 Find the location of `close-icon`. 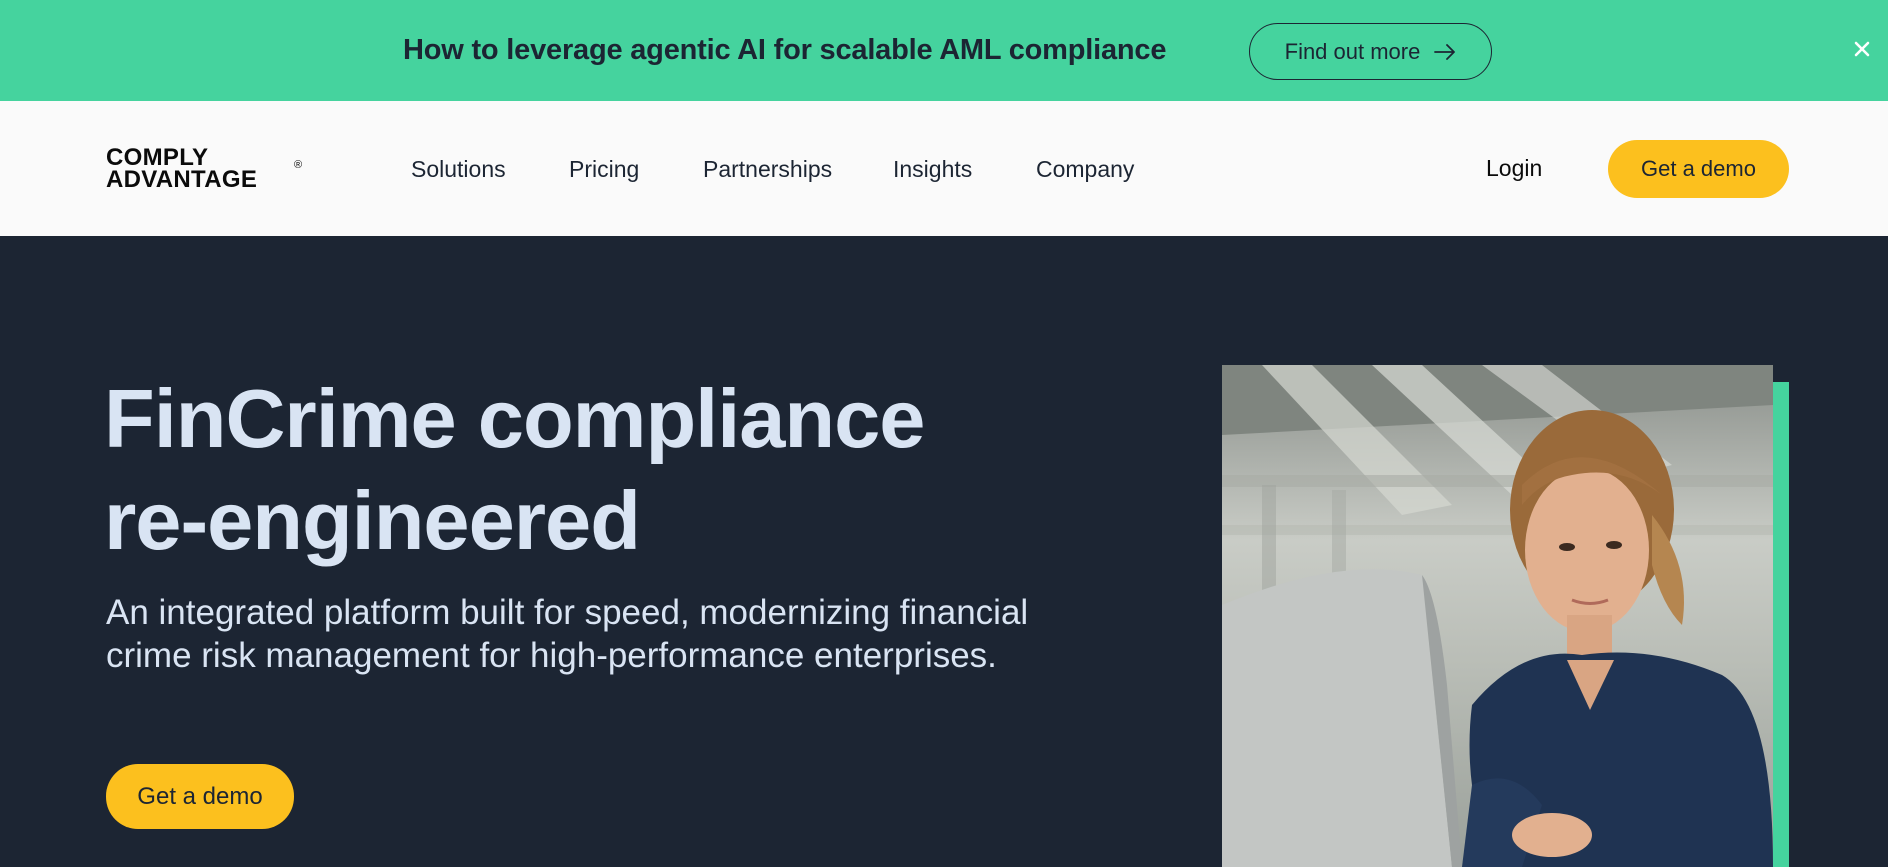

close-icon is located at coordinates (1862, 49).